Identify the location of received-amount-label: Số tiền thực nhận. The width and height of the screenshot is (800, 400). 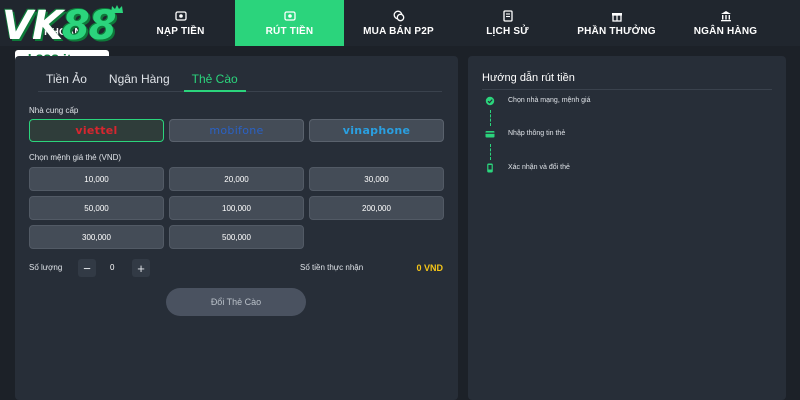
(332, 267).